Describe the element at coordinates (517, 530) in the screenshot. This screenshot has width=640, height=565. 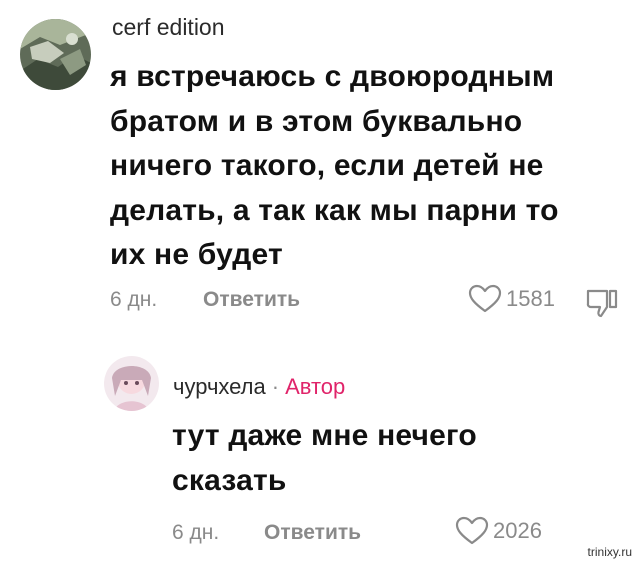
I see `like-count: 2026` at that location.